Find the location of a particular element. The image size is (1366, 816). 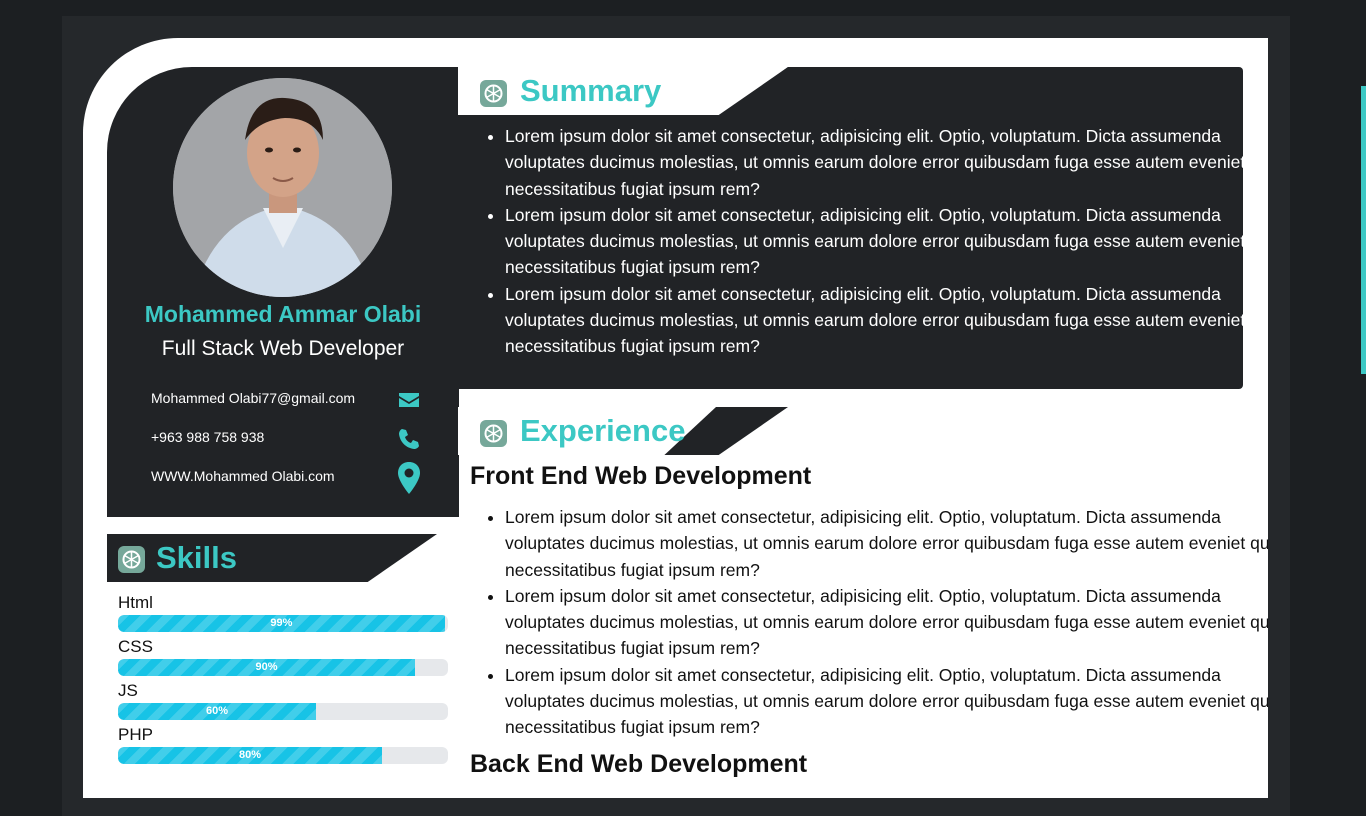

profile-name: Mohammed Ammar Olabi is located at coordinates (283, 314).